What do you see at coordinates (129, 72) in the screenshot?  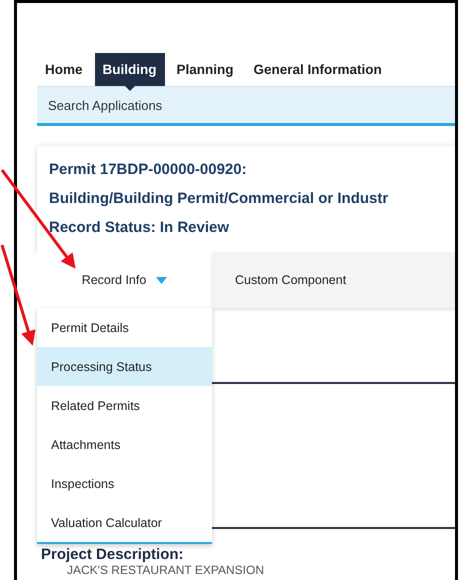 I see `nav-tab: Building` at bounding box center [129, 72].